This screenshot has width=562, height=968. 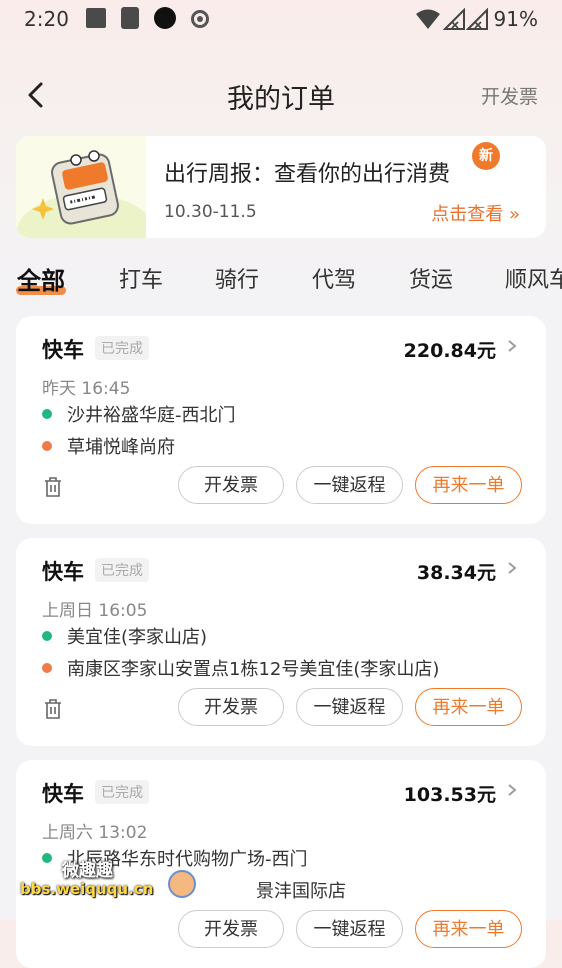 I want to click on tab-bike: 骑行, so click(x=237, y=278).